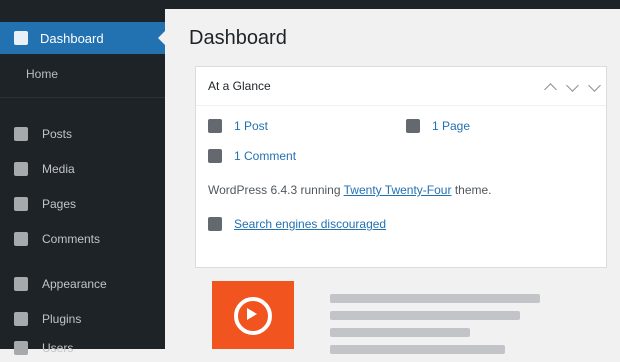 The image size is (620, 362). What do you see at coordinates (59, 204) in the screenshot?
I see `sidebar-item-label: Pages` at bounding box center [59, 204].